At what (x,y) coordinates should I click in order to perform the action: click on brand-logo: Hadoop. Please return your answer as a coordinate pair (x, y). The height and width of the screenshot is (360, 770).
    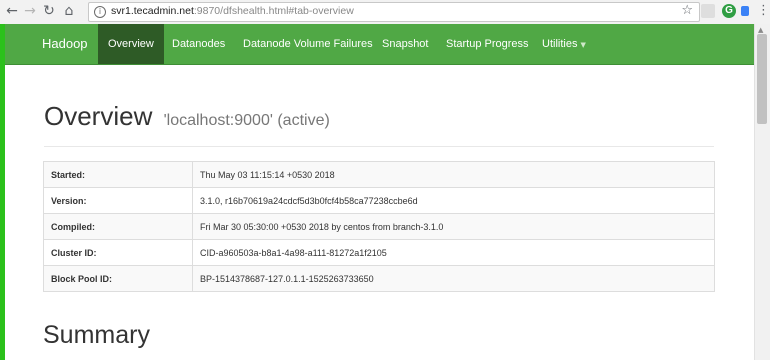
    Looking at the image, I should click on (65, 43).